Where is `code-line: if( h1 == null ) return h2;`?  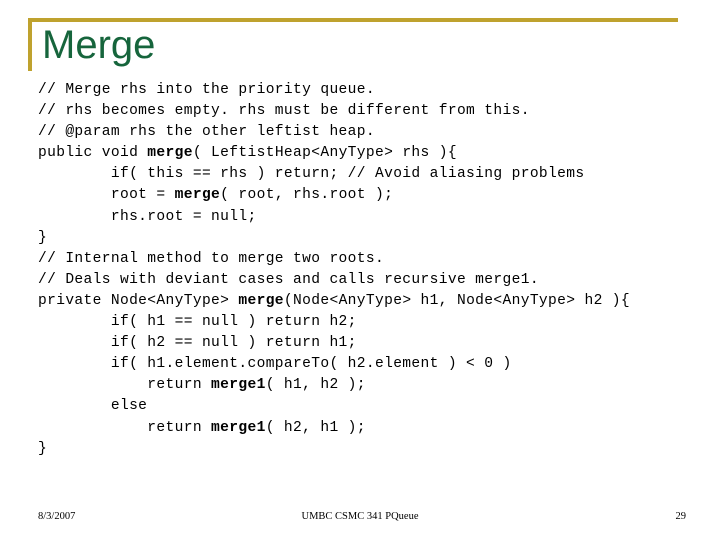
code-line: if( h1 == null ) return h2; is located at coordinates (197, 322).